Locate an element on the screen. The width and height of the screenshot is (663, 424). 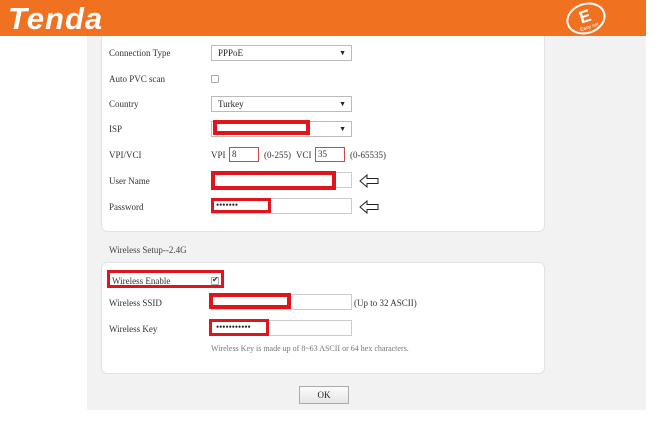
wireless-key-highlight-box is located at coordinates (239, 327).